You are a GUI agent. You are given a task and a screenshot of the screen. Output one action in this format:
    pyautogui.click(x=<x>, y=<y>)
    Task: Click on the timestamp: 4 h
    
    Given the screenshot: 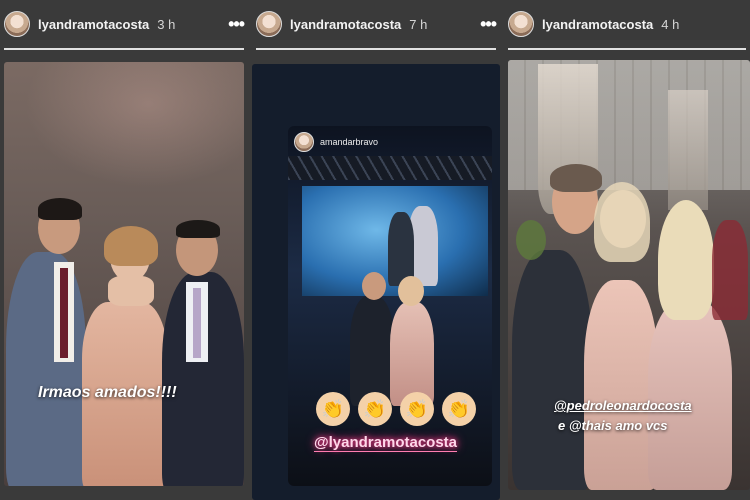 What is the action you would take?
    pyautogui.click(x=670, y=24)
    